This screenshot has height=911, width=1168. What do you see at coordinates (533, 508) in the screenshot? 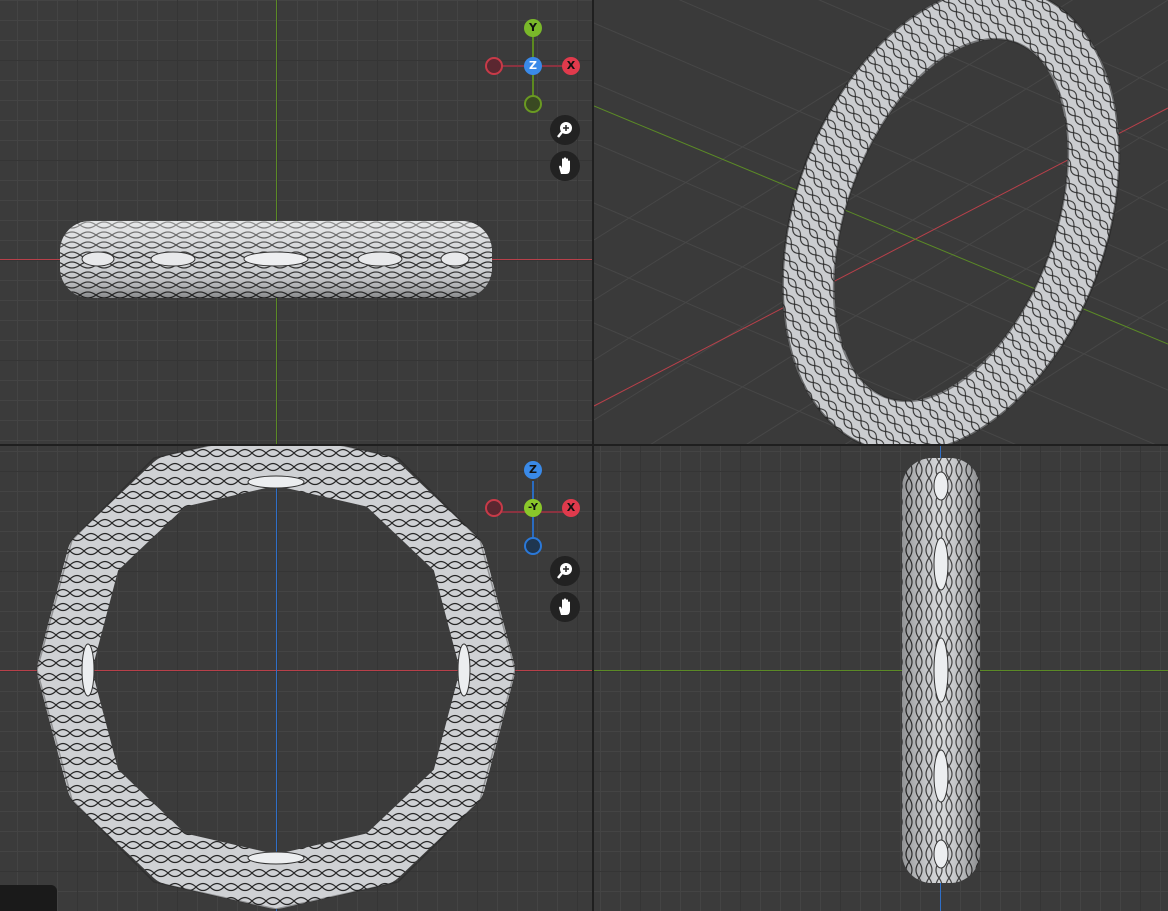
I see `gizmo-neg-y-ball: -Y` at bounding box center [533, 508].